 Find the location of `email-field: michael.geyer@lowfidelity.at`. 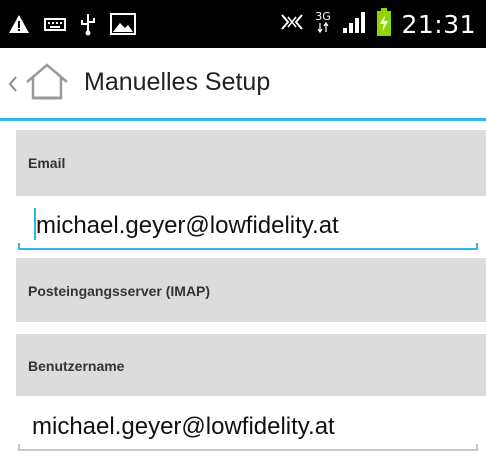

email-field: michael.geyer@lowfidelity.at is located at coordinates (248, 226).